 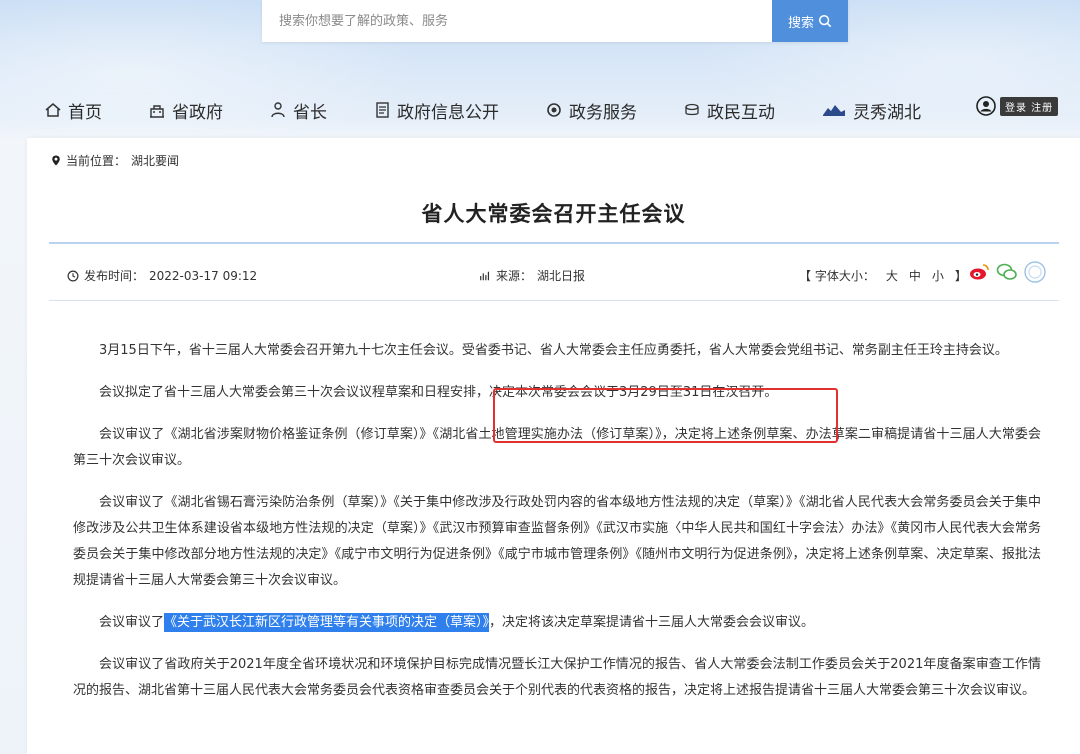 What do you see at coordinates (800, 23) in the screenshot?
I see `search-button-label: 搜索` at bounding box center [800, 23].